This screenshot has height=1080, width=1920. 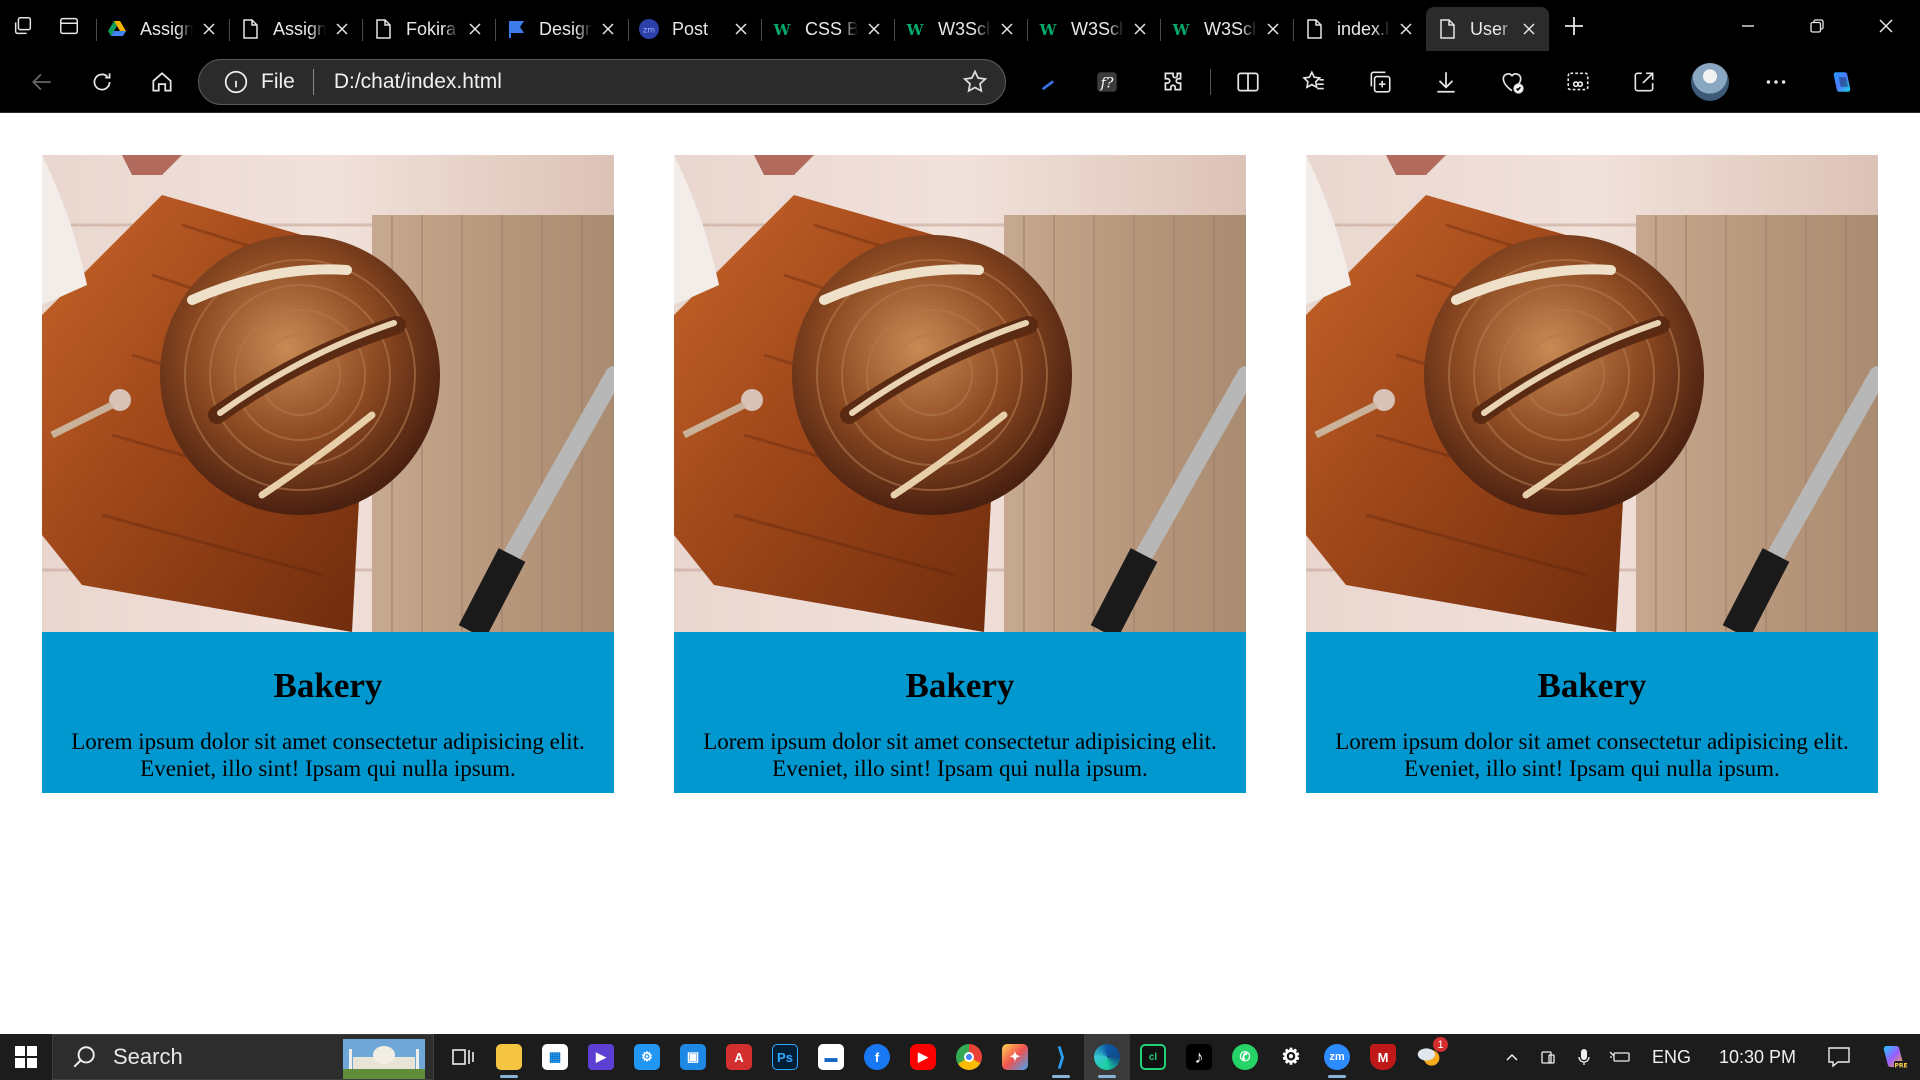 What do you see at coordinates (923, 1057) in the screenshot?
I see `youtube-icon: ▶` at bounding box center [923, 1057].